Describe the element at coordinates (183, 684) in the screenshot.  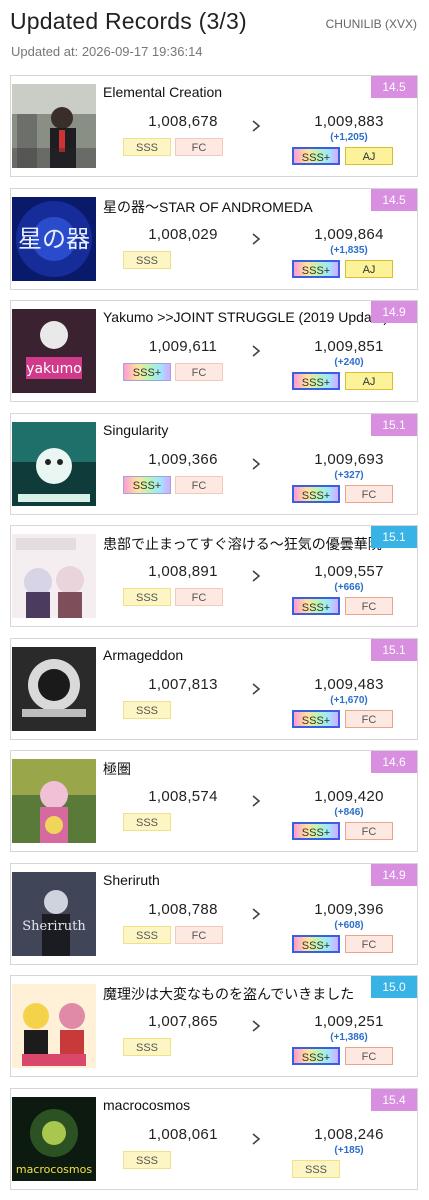
I see `old-score: 1,007,813` at that location.